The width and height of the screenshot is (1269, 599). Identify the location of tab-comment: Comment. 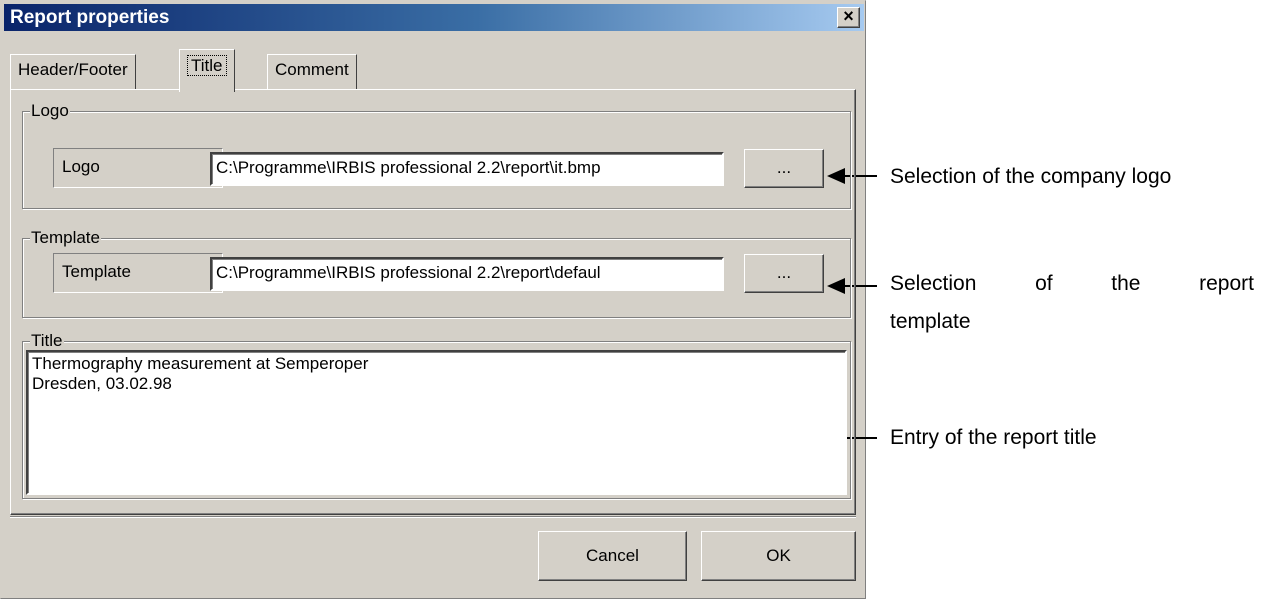
(312, 72).